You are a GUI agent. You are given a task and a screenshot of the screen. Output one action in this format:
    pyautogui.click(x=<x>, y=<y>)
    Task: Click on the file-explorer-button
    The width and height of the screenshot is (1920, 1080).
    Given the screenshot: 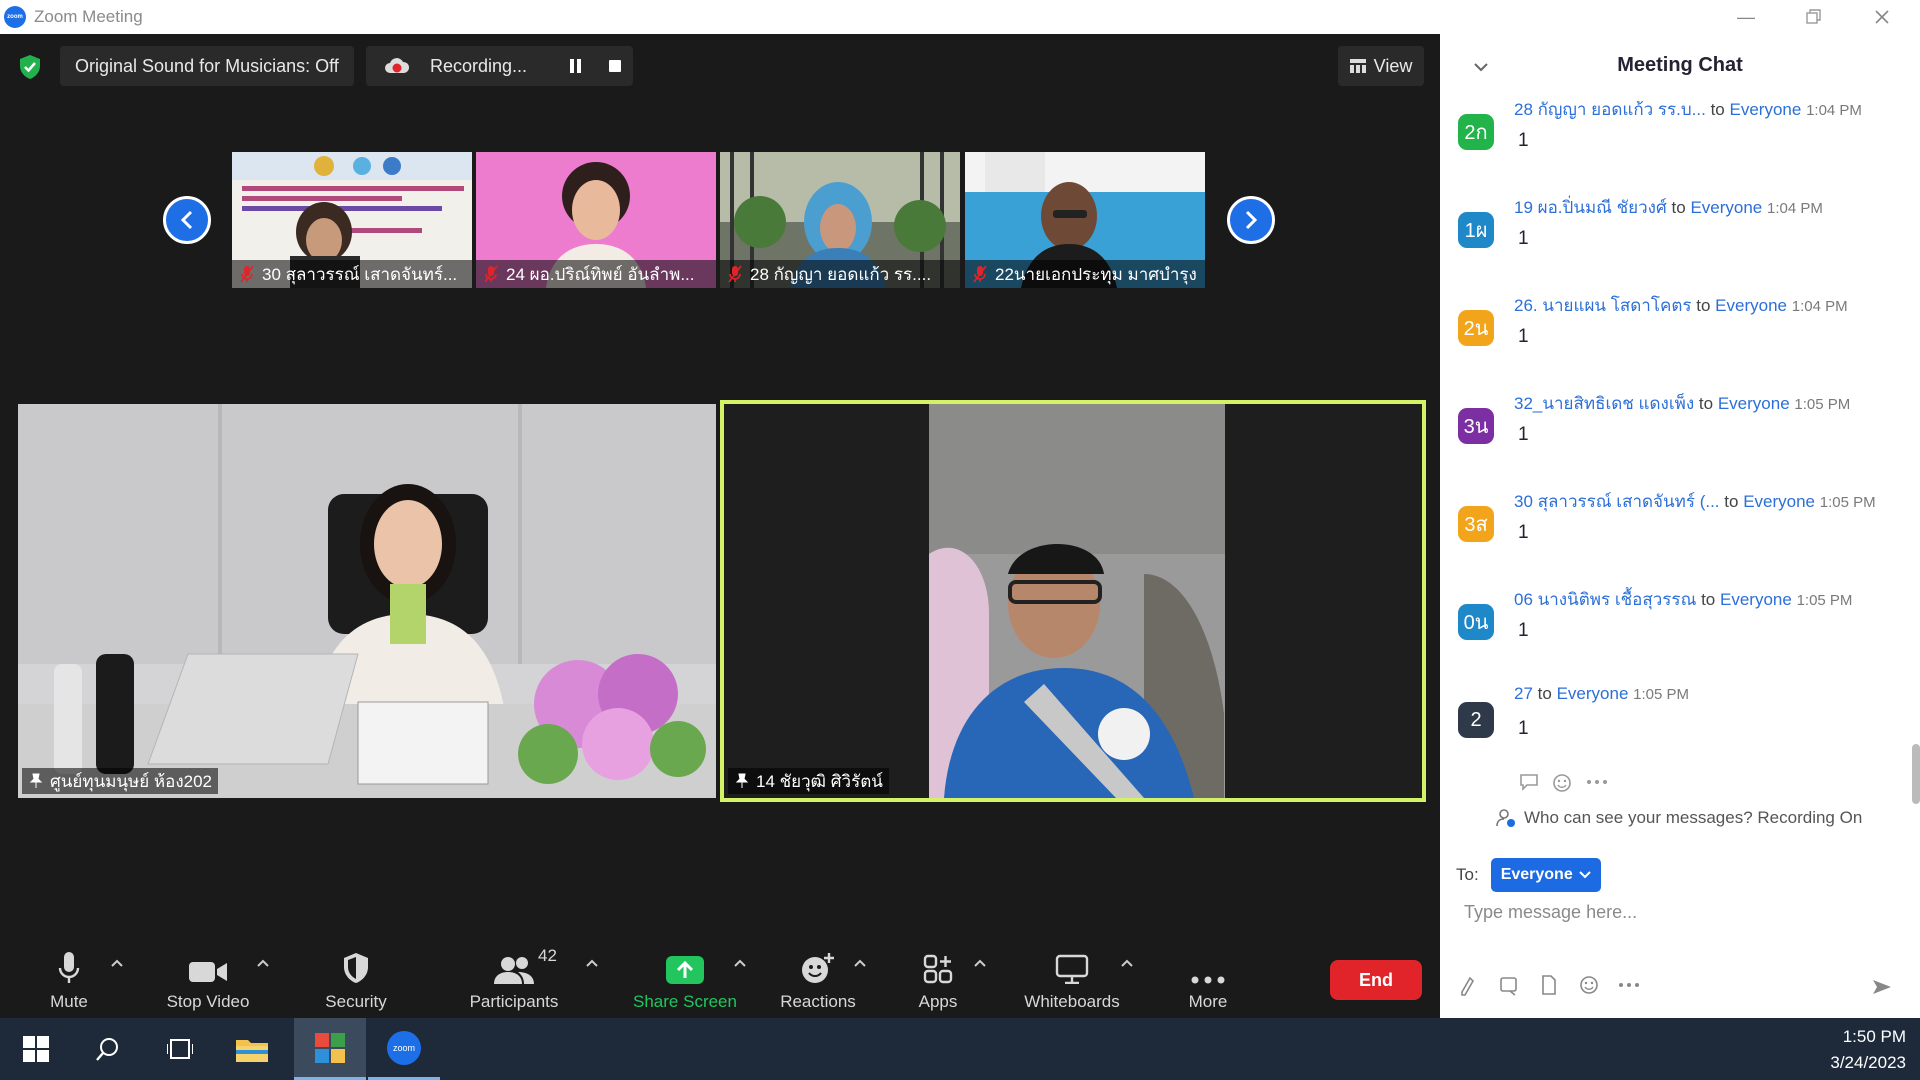 What is the action you would take?
    pyautogui.click(x=252, y=1049)
    